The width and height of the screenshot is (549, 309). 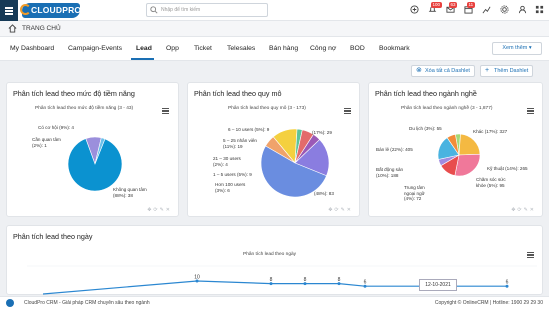 I want to click on tab-campaign-events: Campaign-Events, so click(x=95, y=48).